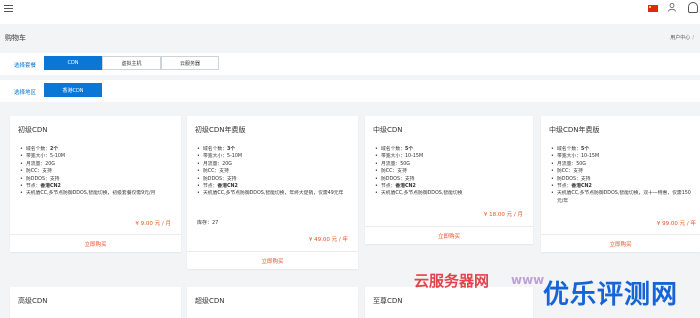 Image resolution: width=700 pixels, height=318 pixels. What do you see at coordinates (611, 295) in the screenshot?
I see `watermark-text: 优乐评测网` at bounding box center [611, 295].